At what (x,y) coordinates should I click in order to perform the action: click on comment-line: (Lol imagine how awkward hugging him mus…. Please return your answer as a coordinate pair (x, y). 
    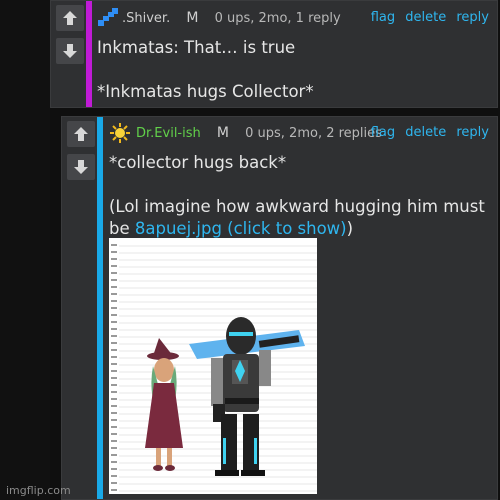
    Looking at the image, I should click on (297, 206).